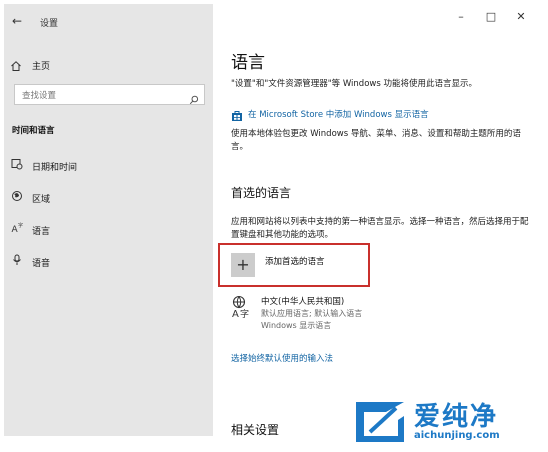 The image size is (548, 452). Describe the element at coordinates (237, 116) in the screenshot. I see `store-bag-icon` at that location.